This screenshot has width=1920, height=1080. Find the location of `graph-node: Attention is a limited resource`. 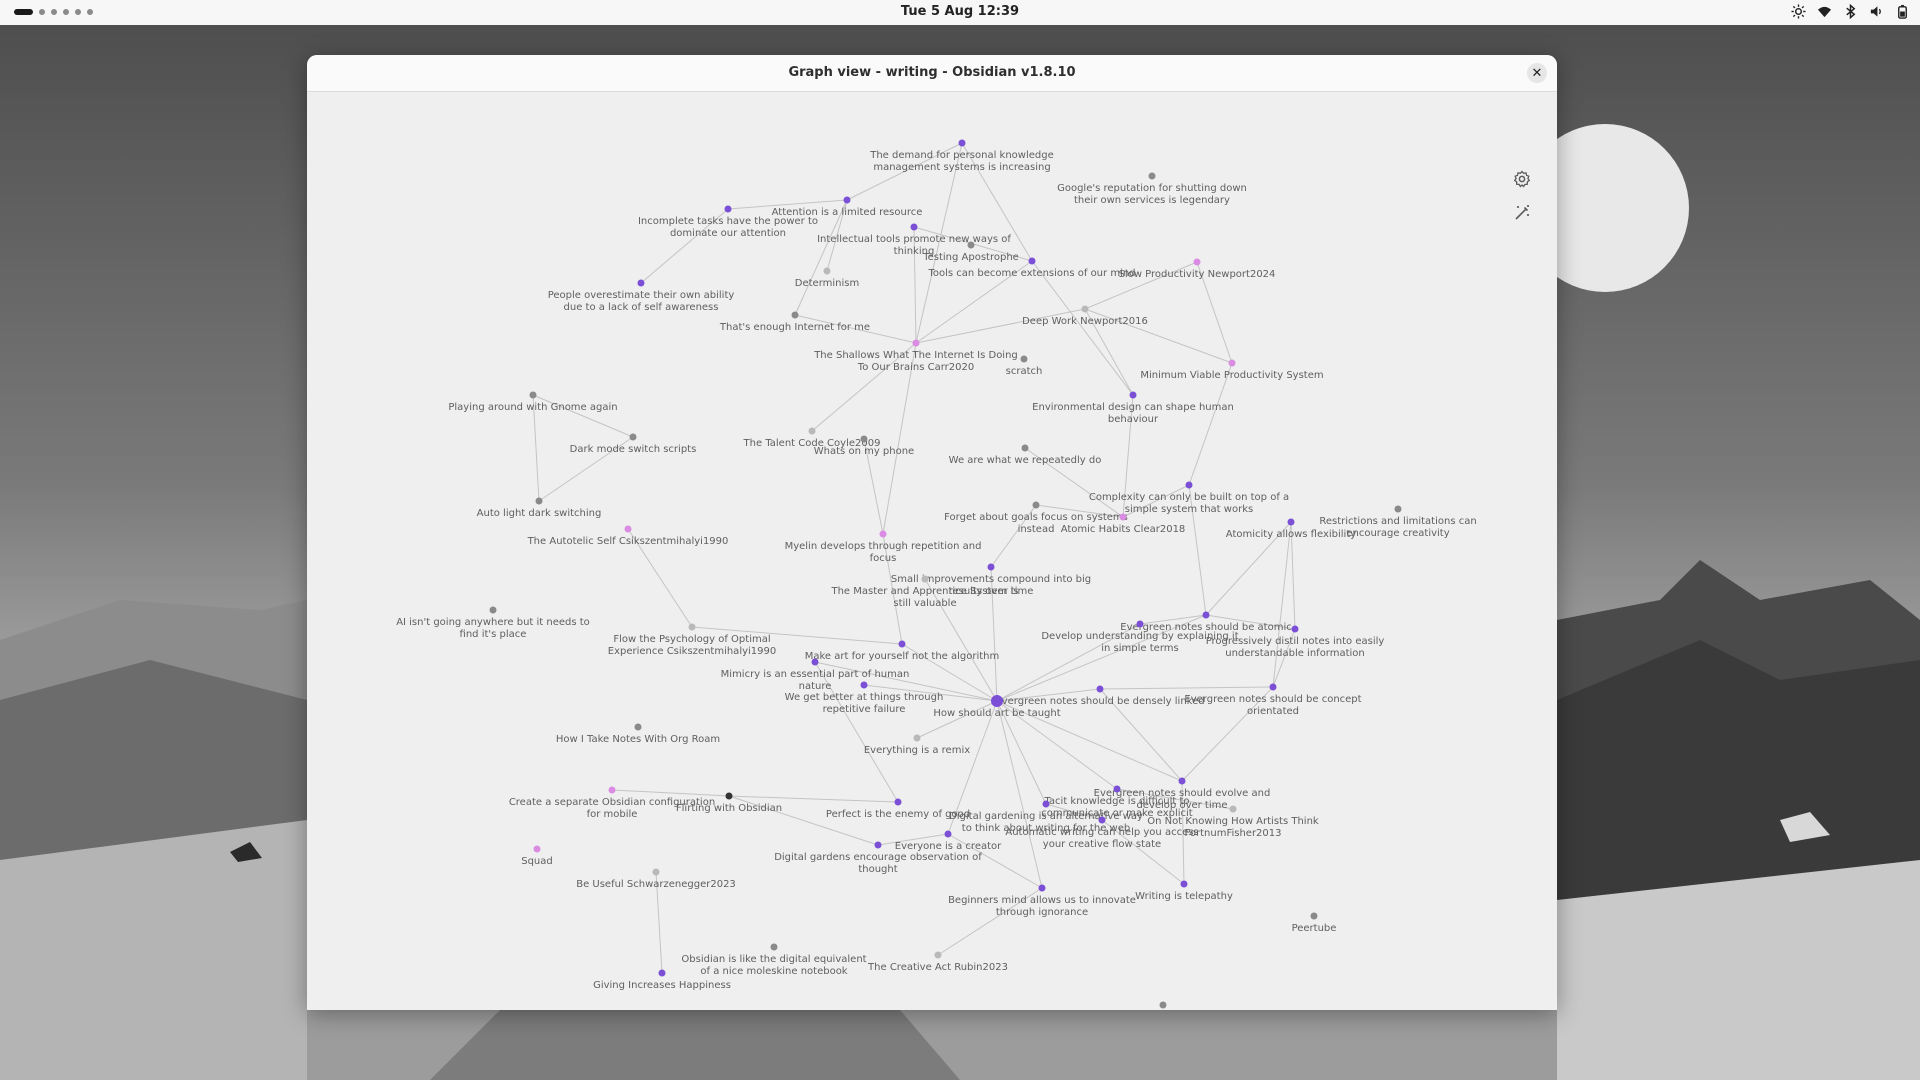

graph-node: Attention is a limited resource is located at coordinates (847, 207).